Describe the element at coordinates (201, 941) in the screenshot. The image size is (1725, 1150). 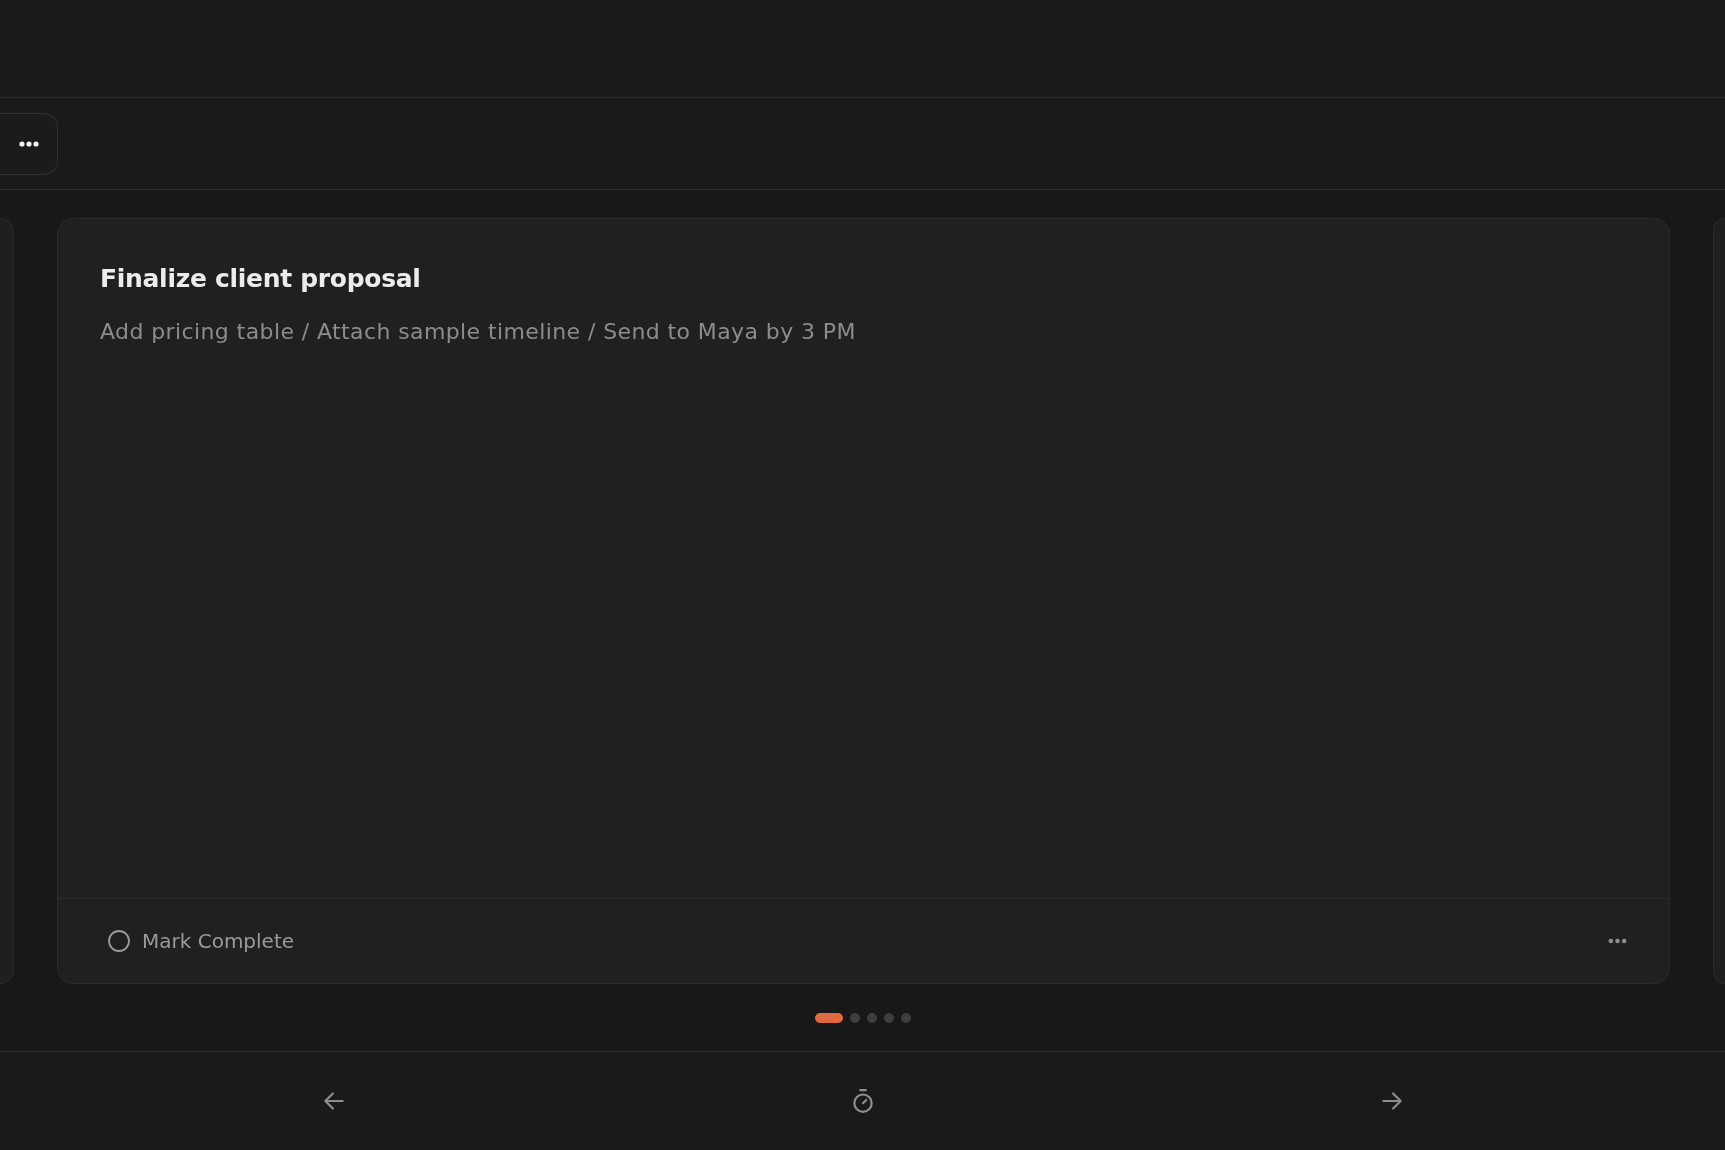
I see `mark-complete-button: Mark Complete` at that location.